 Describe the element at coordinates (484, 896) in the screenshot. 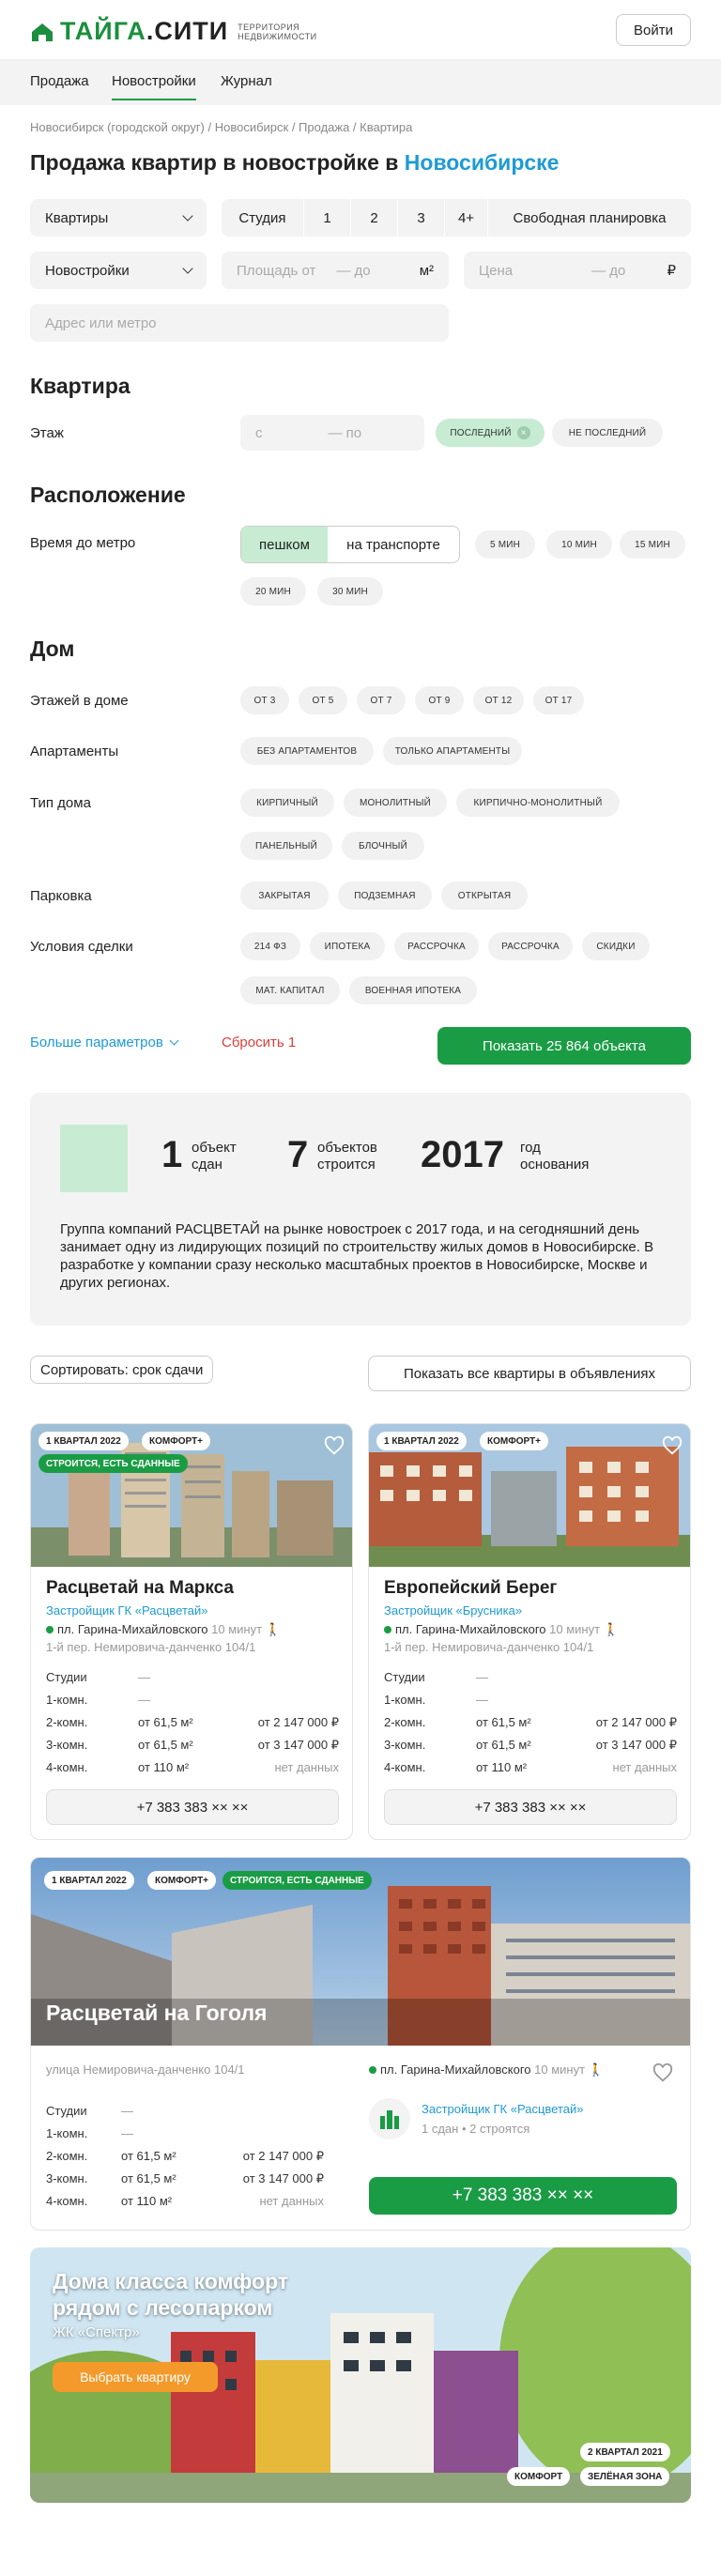

I see `chip-parking-open: открытая` at that location.